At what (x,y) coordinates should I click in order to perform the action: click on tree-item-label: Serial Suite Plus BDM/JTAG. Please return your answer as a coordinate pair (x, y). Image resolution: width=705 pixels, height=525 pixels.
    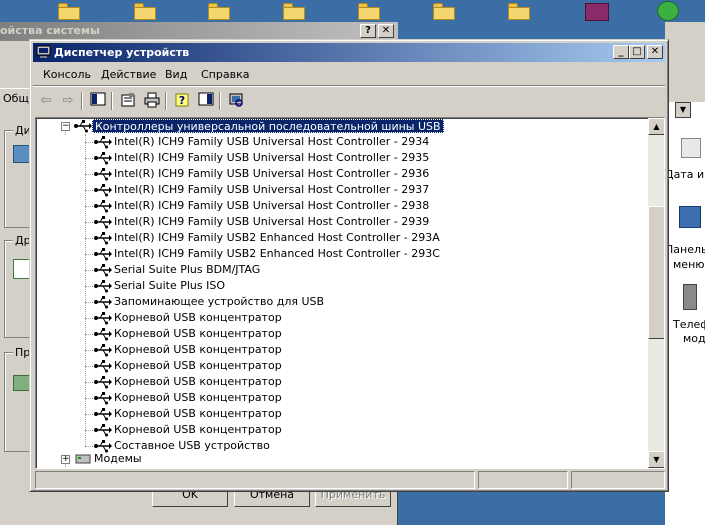
    Looking at the image, I should click on (187, 269).